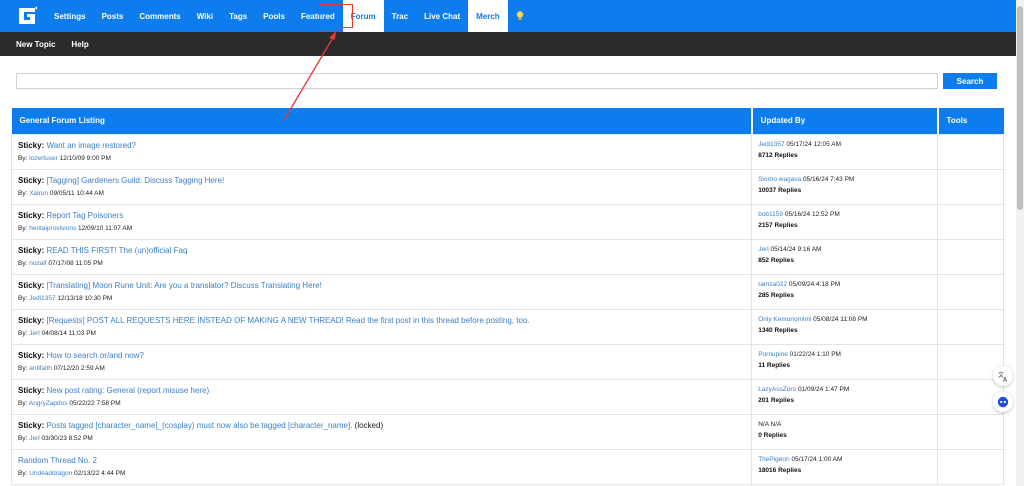 This screenshot has width=1024, height=486. Describe the element at coordinates (94, 355) in the screenshot. I see `topic-title-link: How to search or/and now?` at that location.